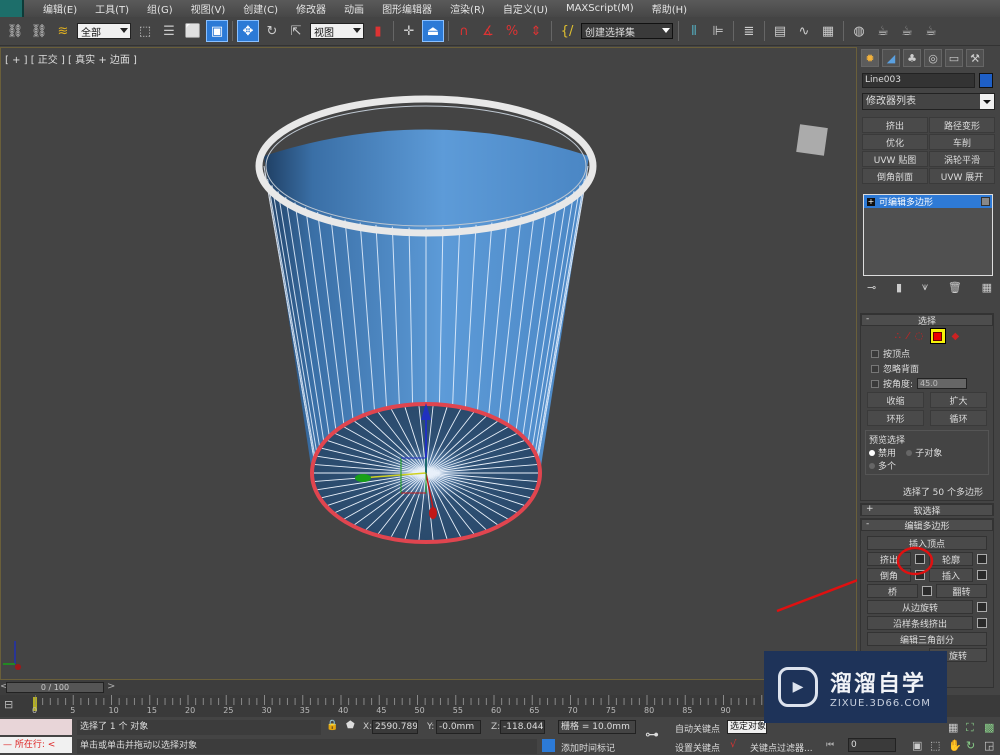 The image size is (1000, 755). Describe the element at coordinates (987, 287) in the screenshot. I see `configure-modifier-sets-icon: ▦` at that location.